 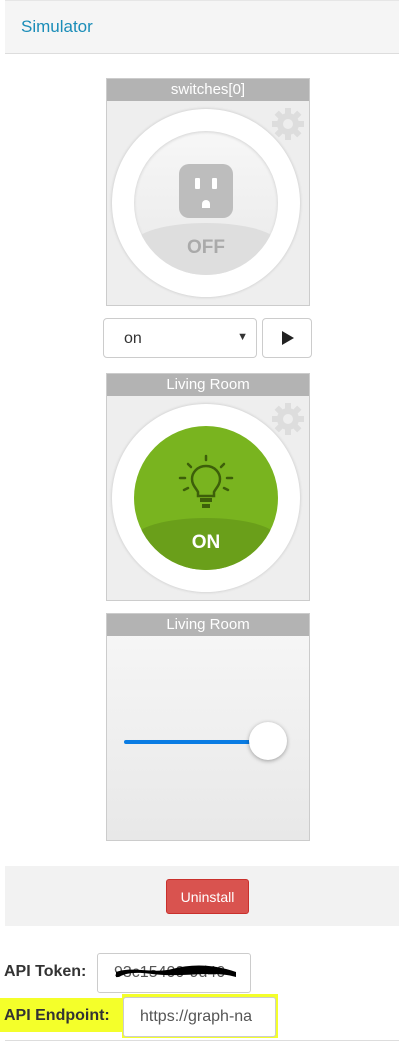 What do you see at coordinates (133, 338) in the screenshot?
I see `command-select-value: on` at bounding box center [133, 338].